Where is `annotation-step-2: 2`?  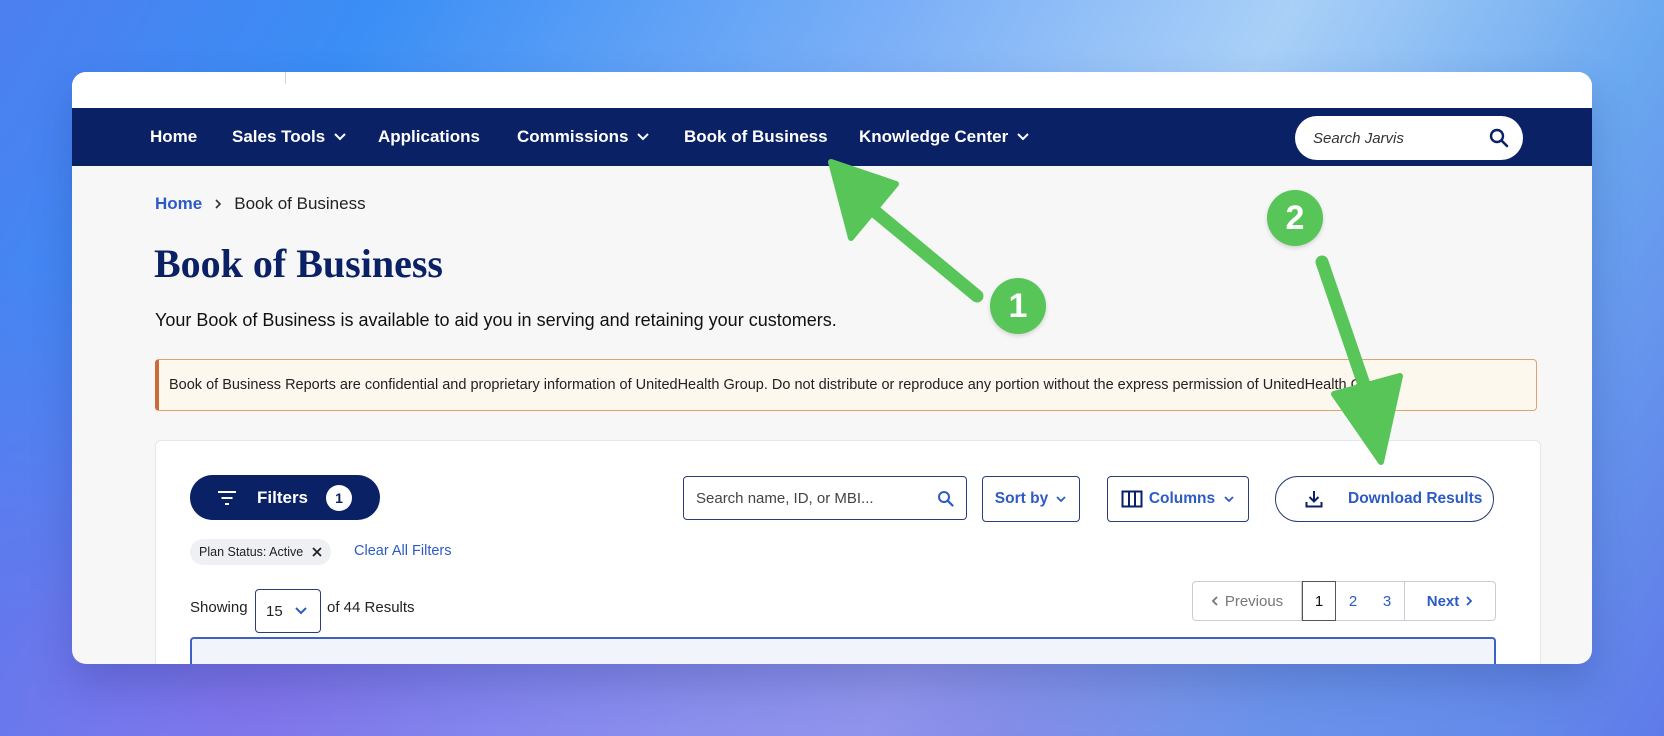 annotation-step-2: 2 is located at coordinates (1295, 218).